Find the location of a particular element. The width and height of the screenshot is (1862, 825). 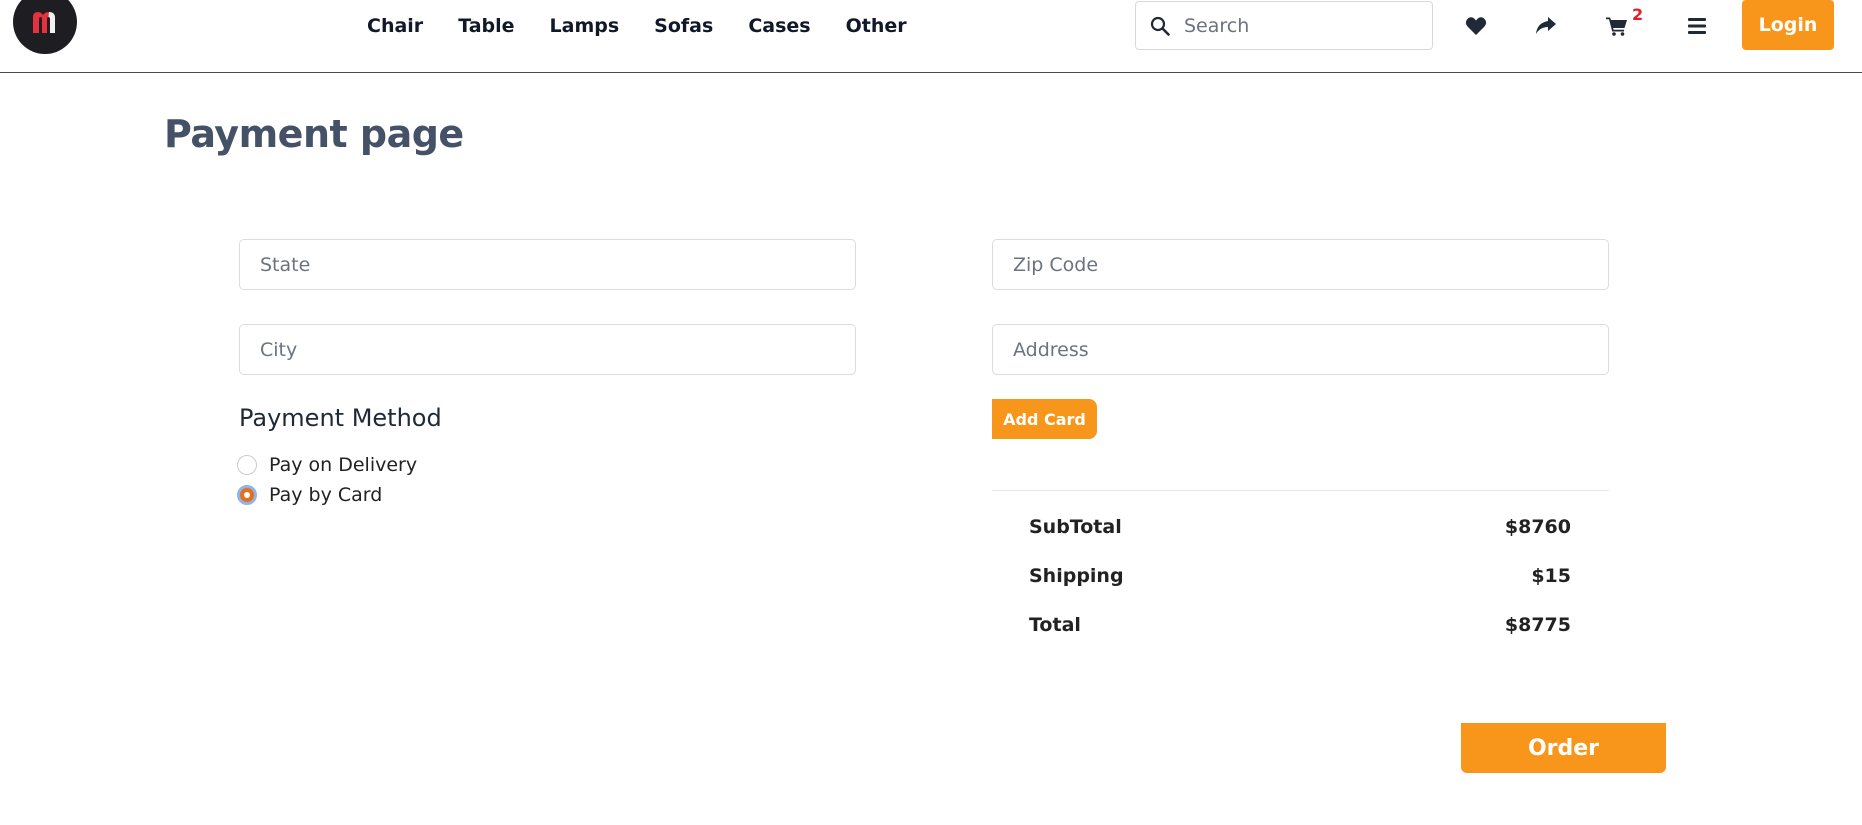

total-value: $8775 is located at coordinates (1537, 625).